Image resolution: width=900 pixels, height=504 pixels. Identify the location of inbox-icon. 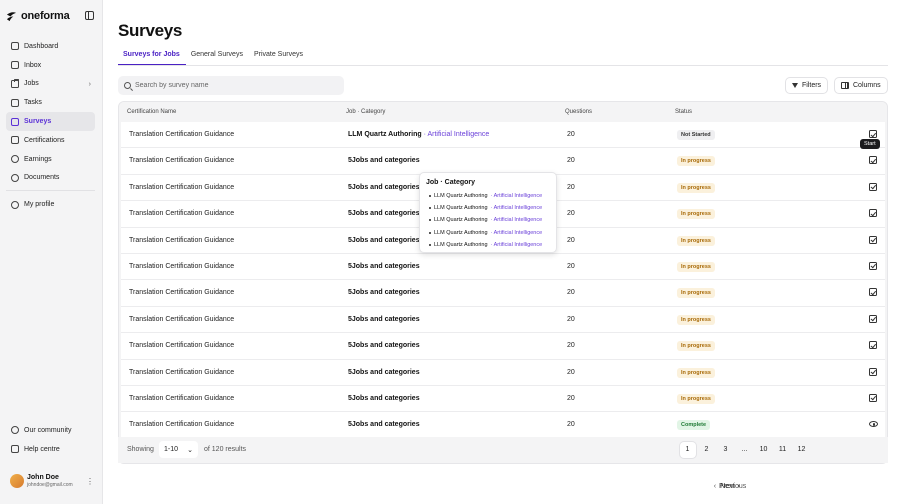
(15, 65).